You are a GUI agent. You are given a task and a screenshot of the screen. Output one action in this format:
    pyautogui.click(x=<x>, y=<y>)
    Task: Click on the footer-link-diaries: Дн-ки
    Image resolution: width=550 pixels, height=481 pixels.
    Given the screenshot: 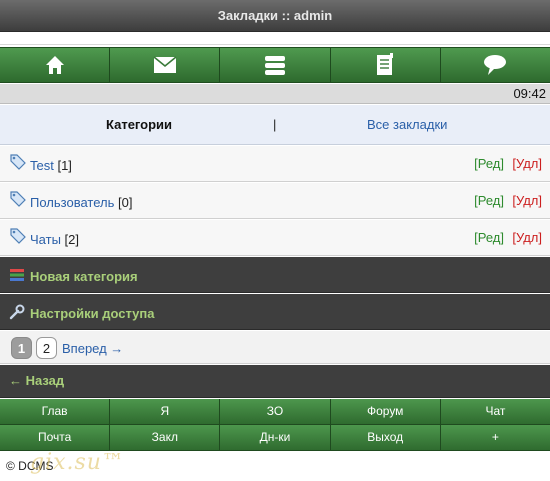 What is the action you would take?
    pyautogui.click(x=275, y=438)
    